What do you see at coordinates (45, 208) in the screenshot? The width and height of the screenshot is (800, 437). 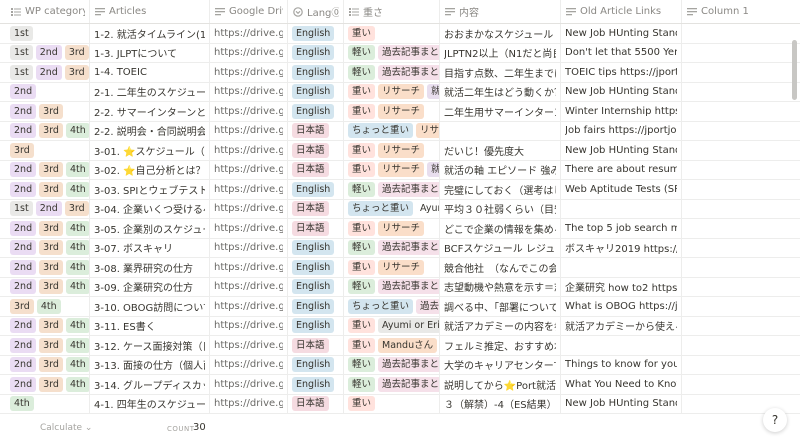 I see `category-tag-cell: 1st2nd3rd4` at bounding box center [45, 208].